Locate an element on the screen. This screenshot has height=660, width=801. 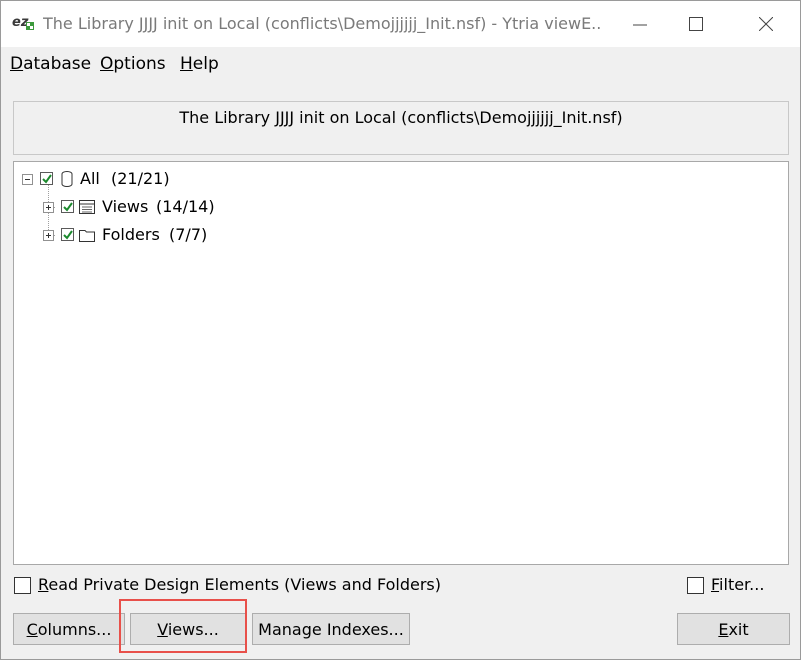
tree-node-count: (7/7) is located at coordinates (188, 234).